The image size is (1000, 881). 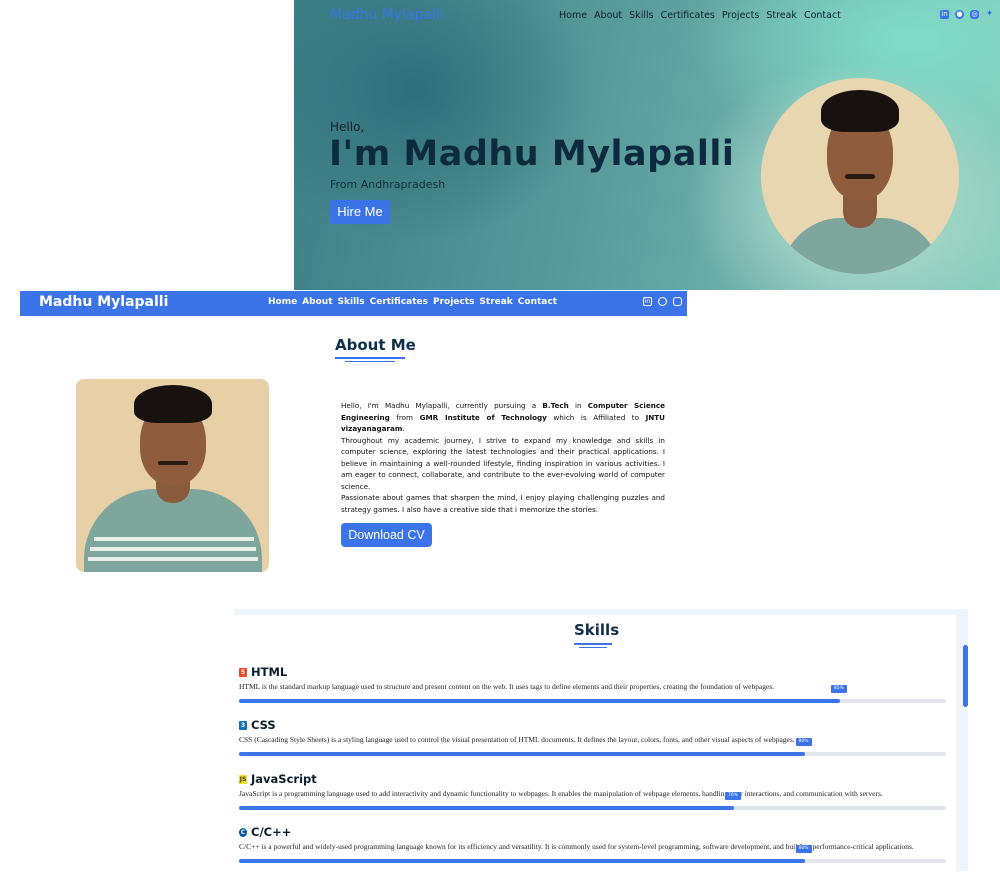 I want to click on scrollbar-thumb, so click(x=965, y=676).